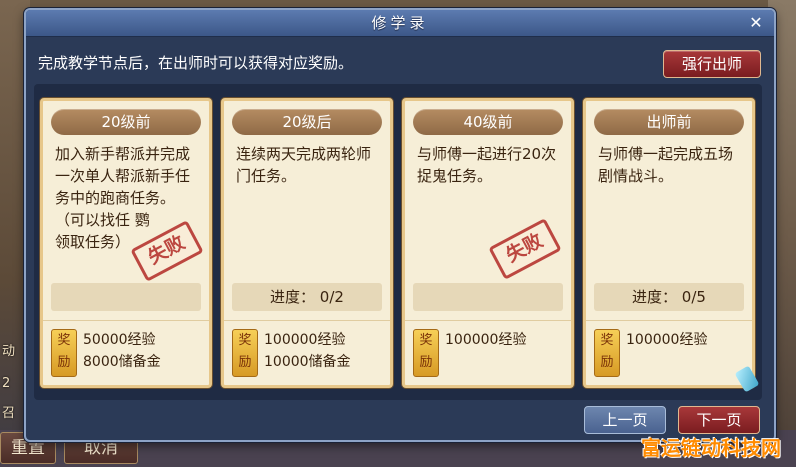 Image resolution: width=796 pixels, height=467 pixels. I want to click on card-header: 20级前, so click(126, 122).